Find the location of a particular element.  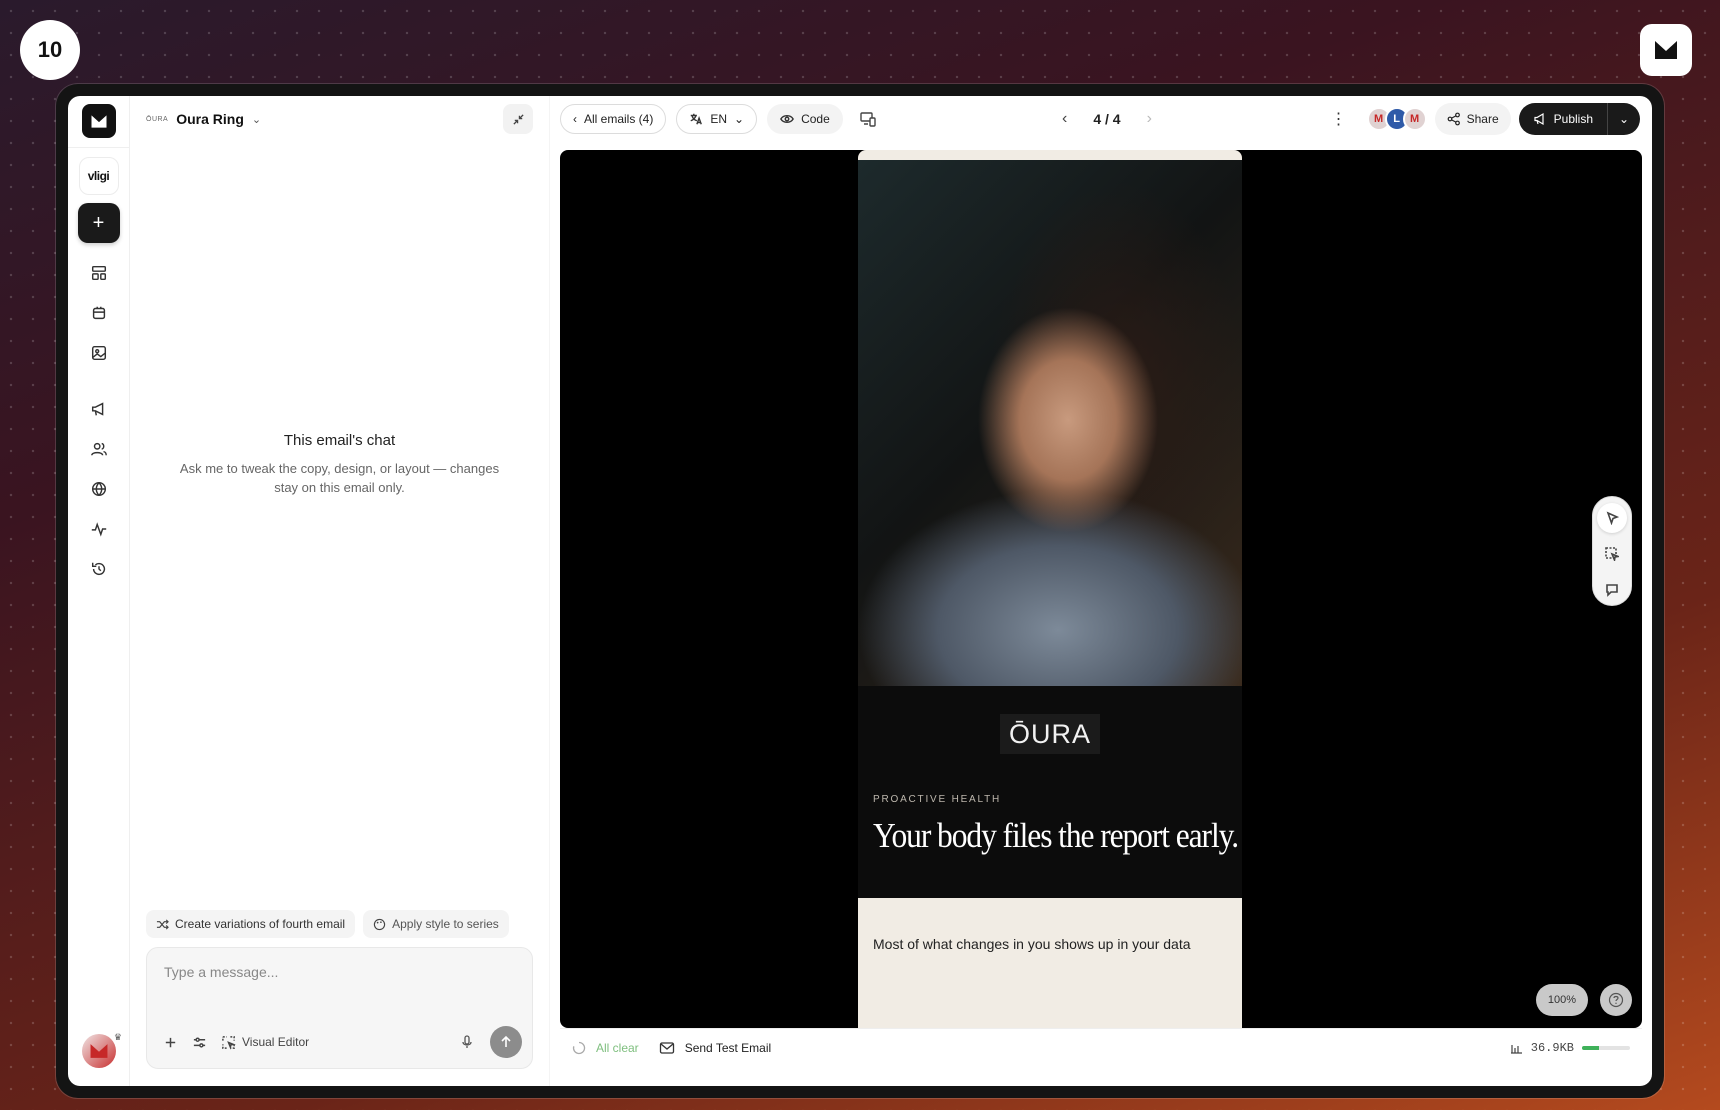

devices-icon is located at coordinates (868, 119).